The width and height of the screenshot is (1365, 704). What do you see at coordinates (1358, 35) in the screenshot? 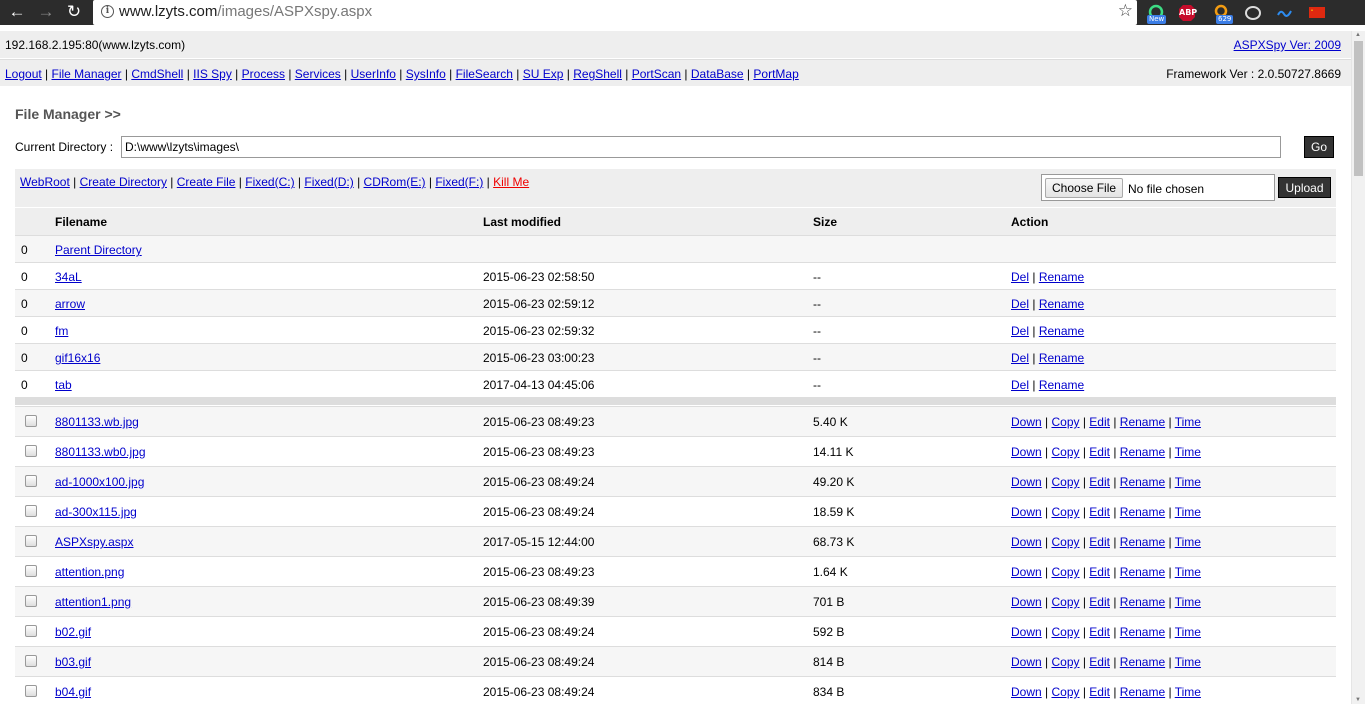
I see `scroll-up-arrow-icon: ▲` at bounding box center [1358, 35].